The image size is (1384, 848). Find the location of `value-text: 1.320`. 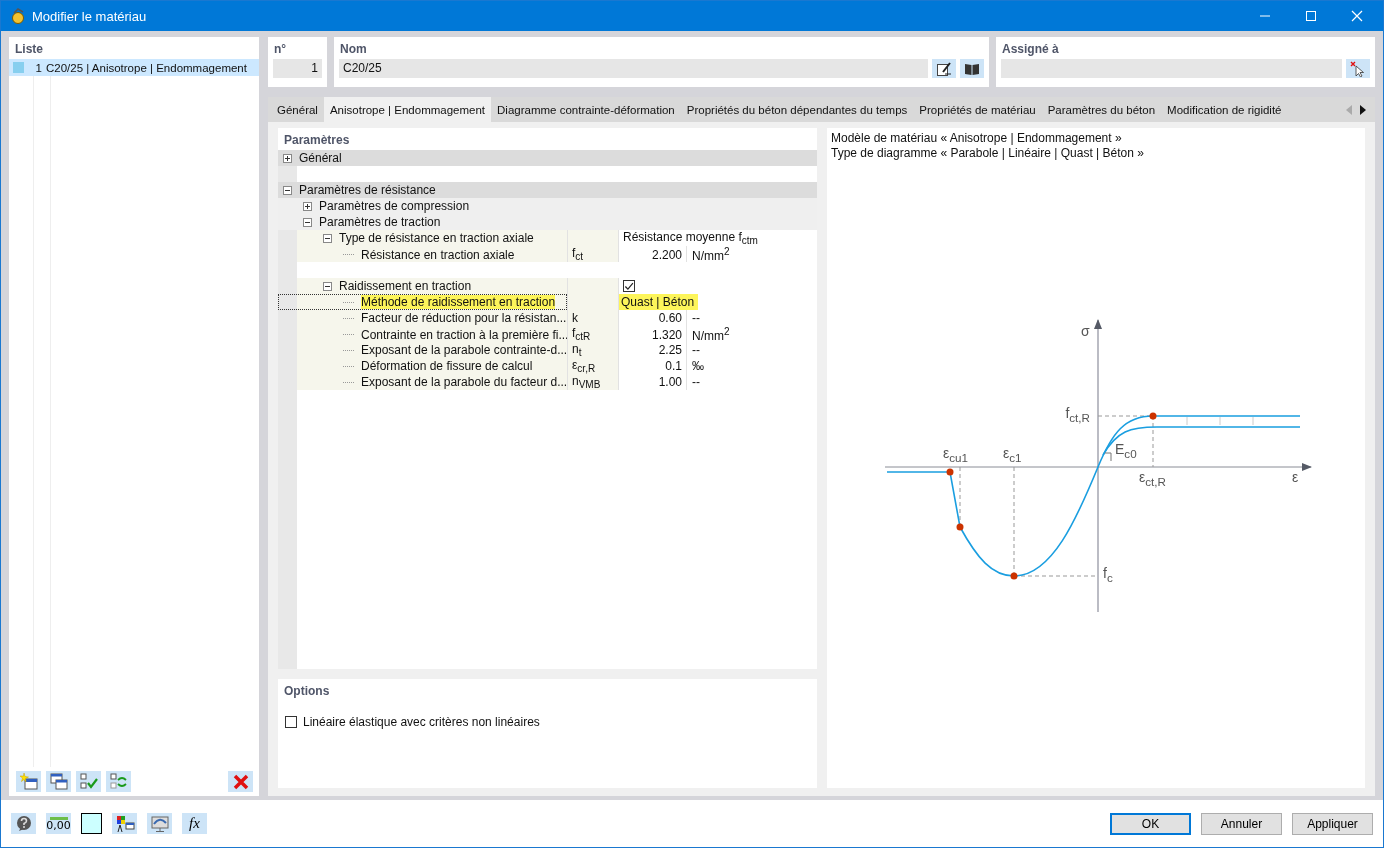

value-text: 1.320 is located at coordinates (666, 334).